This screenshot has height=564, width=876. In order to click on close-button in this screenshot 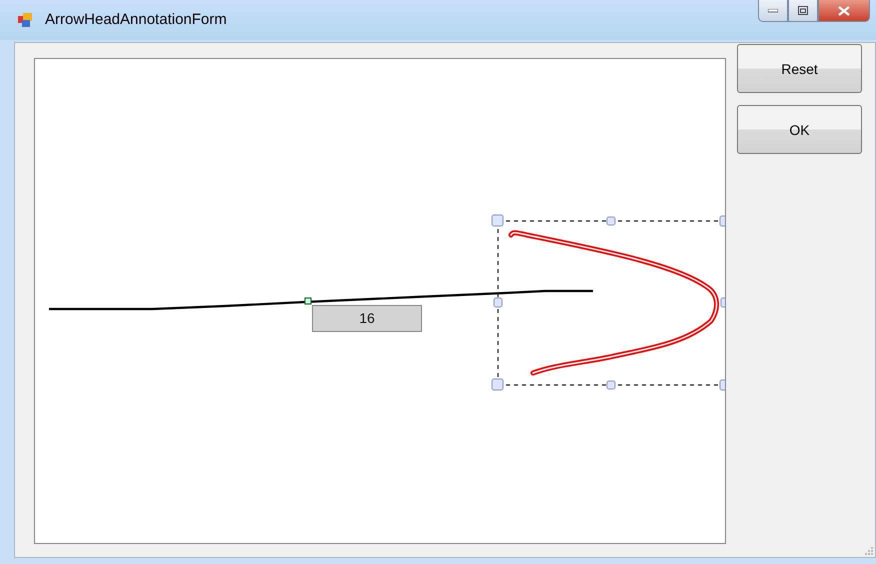, I will do `click(844, 11)`.